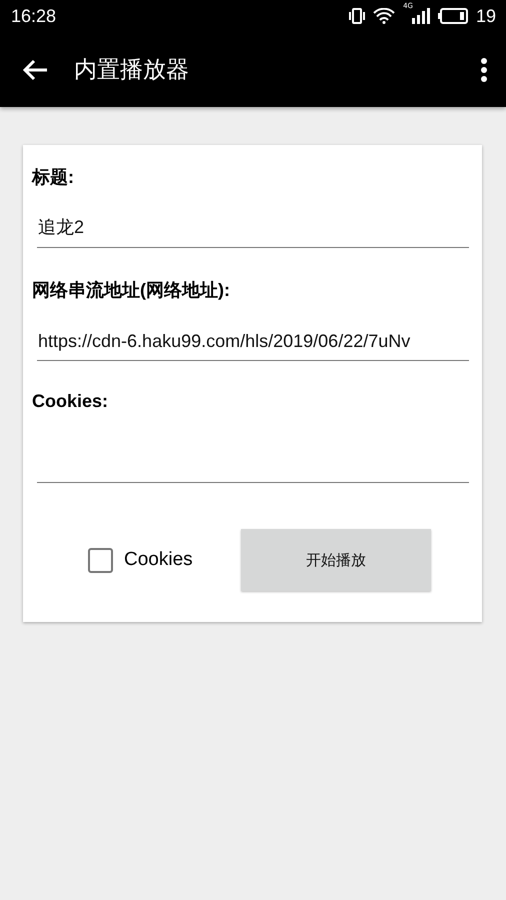  What do you see at coordinates (421, 16) in the screenshot?
I see `signal-icon` at bounding box center [421, 16].